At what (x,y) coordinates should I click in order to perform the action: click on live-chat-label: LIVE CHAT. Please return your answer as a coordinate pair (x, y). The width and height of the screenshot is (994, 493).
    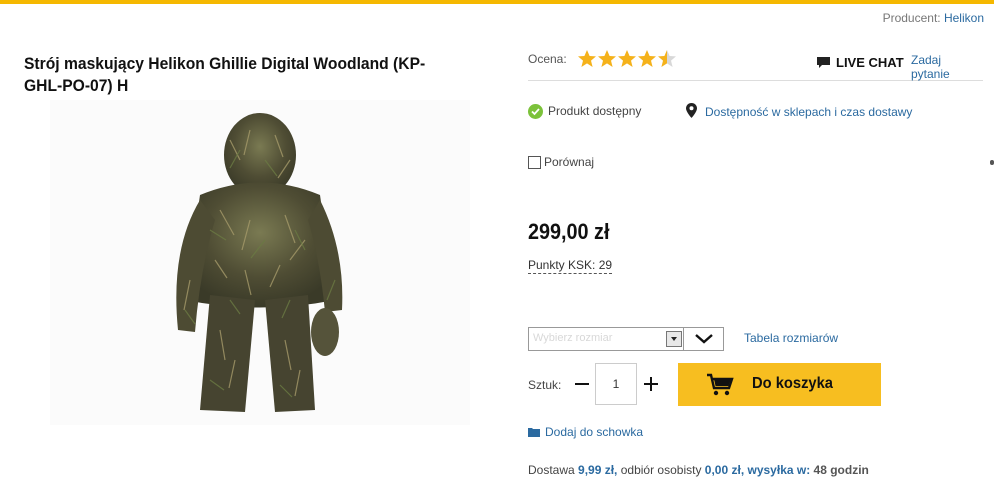
    Looking at the image, I should click on (870, 62).